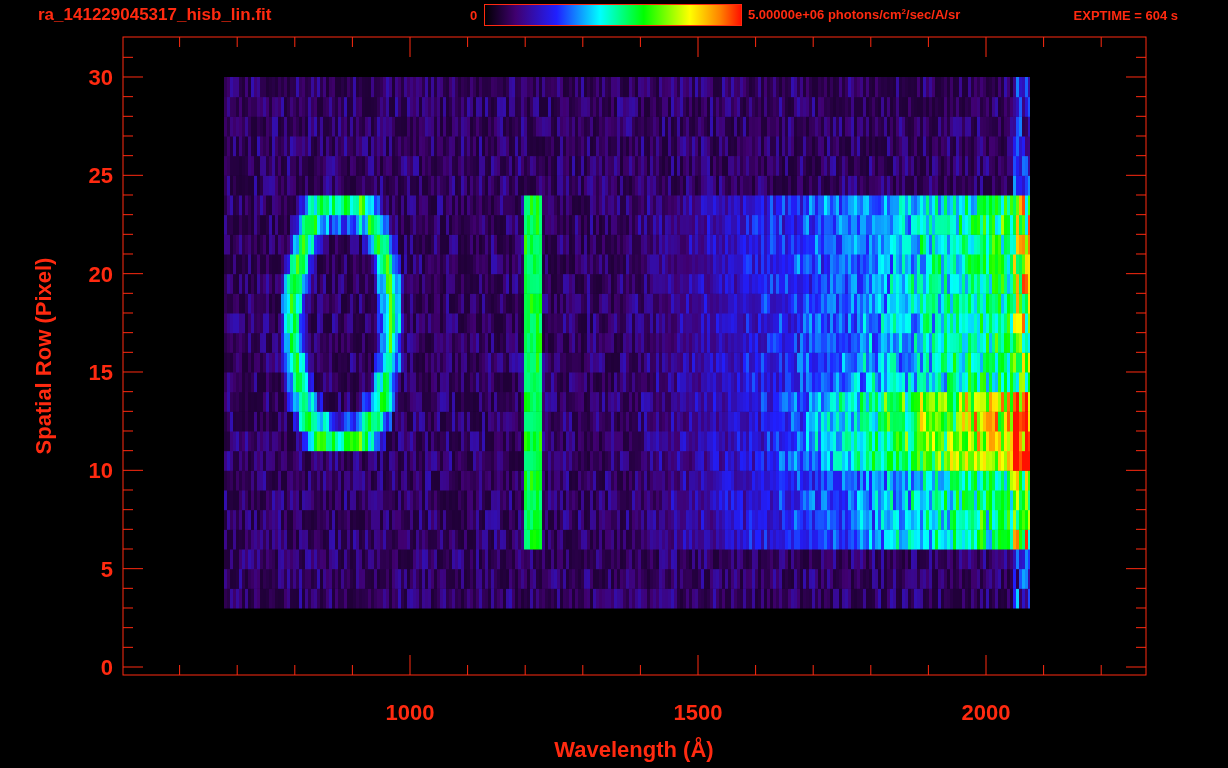 The image size is (1228, 768). Describe the element at coordinates (1125, 15) in the screenshot. I see `exposure-time: EXPTIME = 604 s` at that location.